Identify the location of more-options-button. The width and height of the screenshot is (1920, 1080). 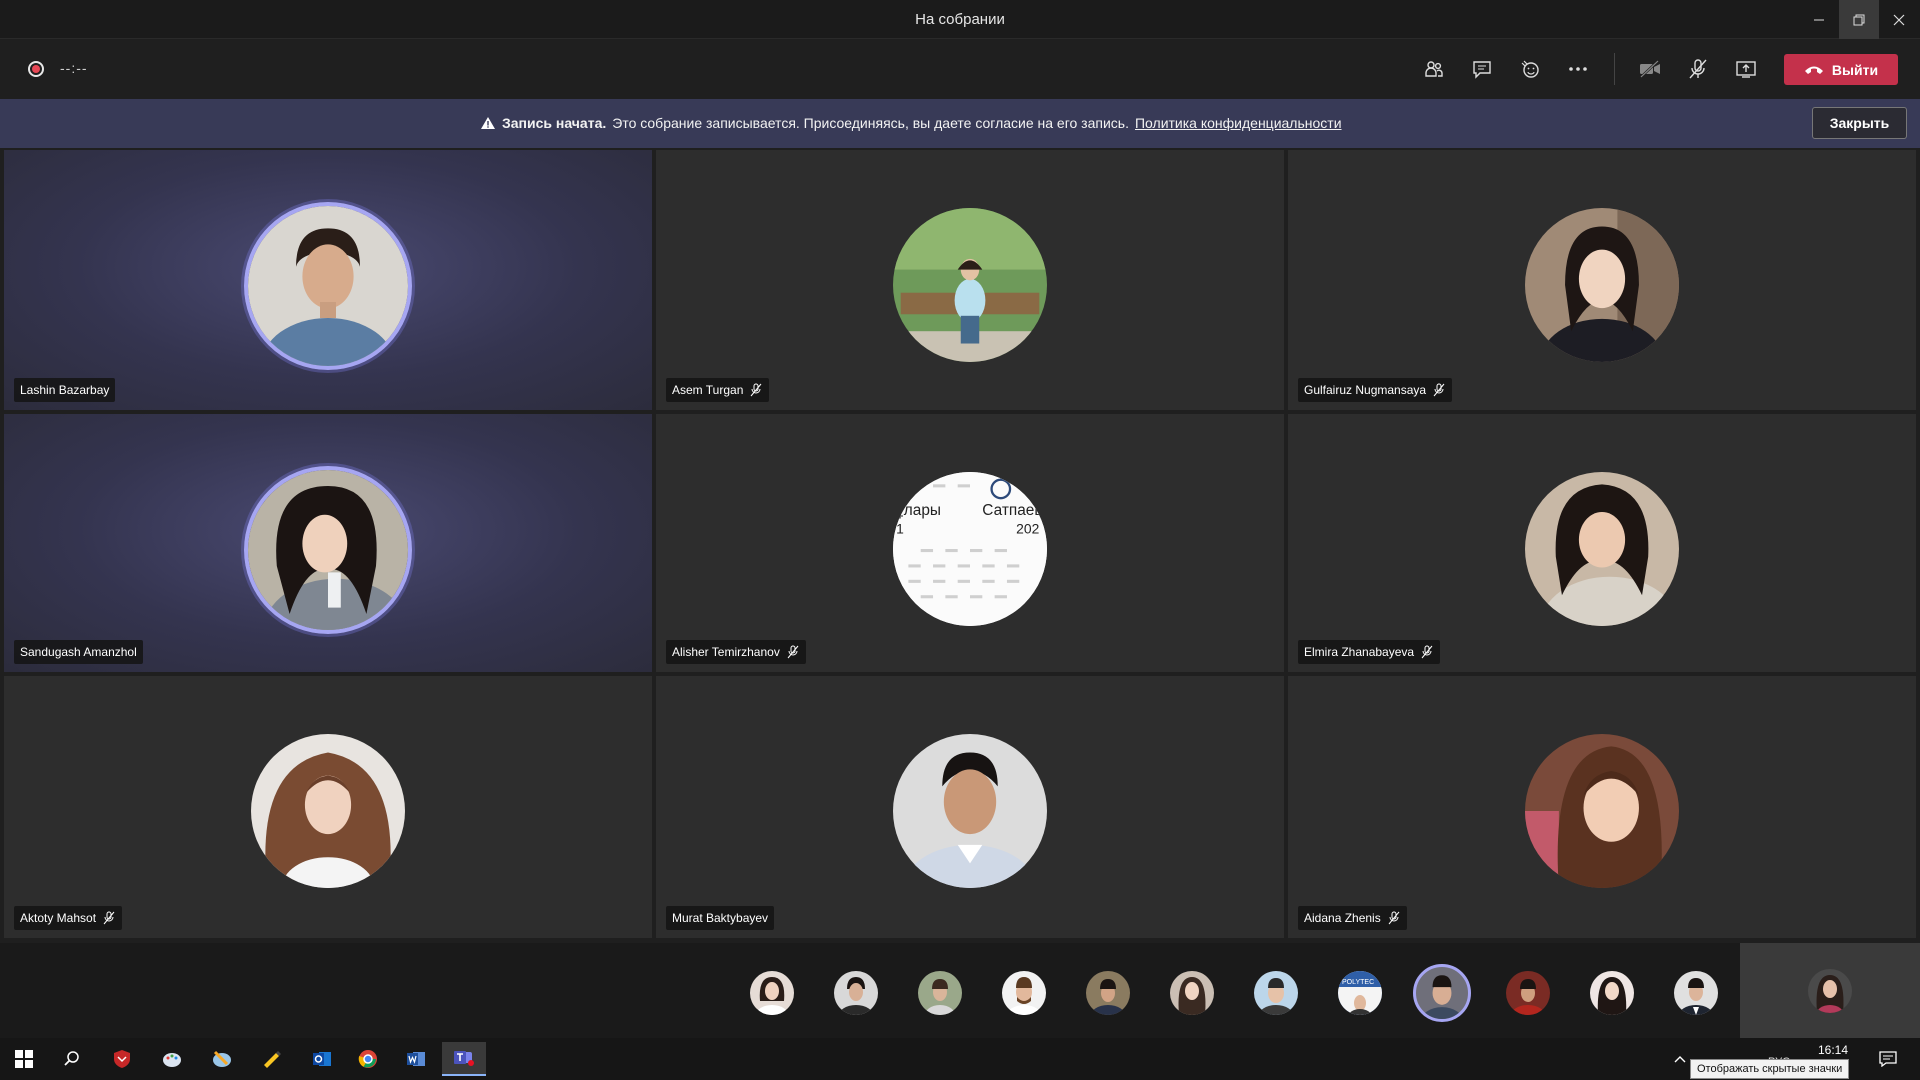
(1578, 69).